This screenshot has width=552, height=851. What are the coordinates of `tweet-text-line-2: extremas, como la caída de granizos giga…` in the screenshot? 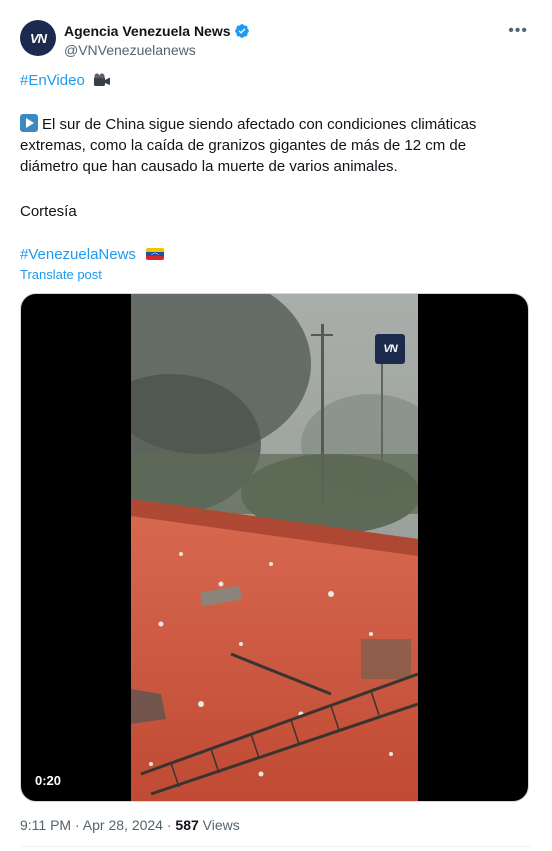 It's located at (243, 145).